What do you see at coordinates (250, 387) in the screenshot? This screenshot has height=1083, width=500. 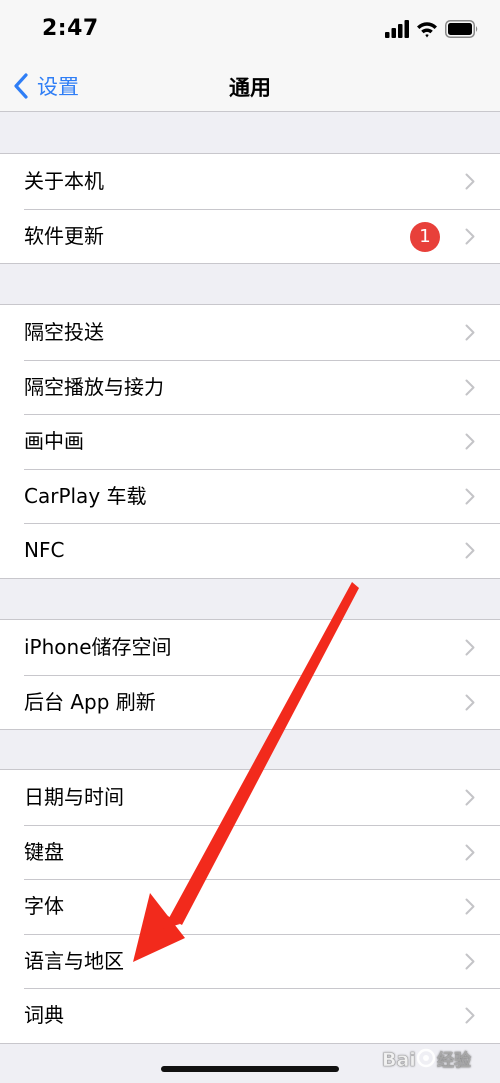 I see `row-airplay-handoff: 隔空播放与接力` at bounding box center [250, 387].